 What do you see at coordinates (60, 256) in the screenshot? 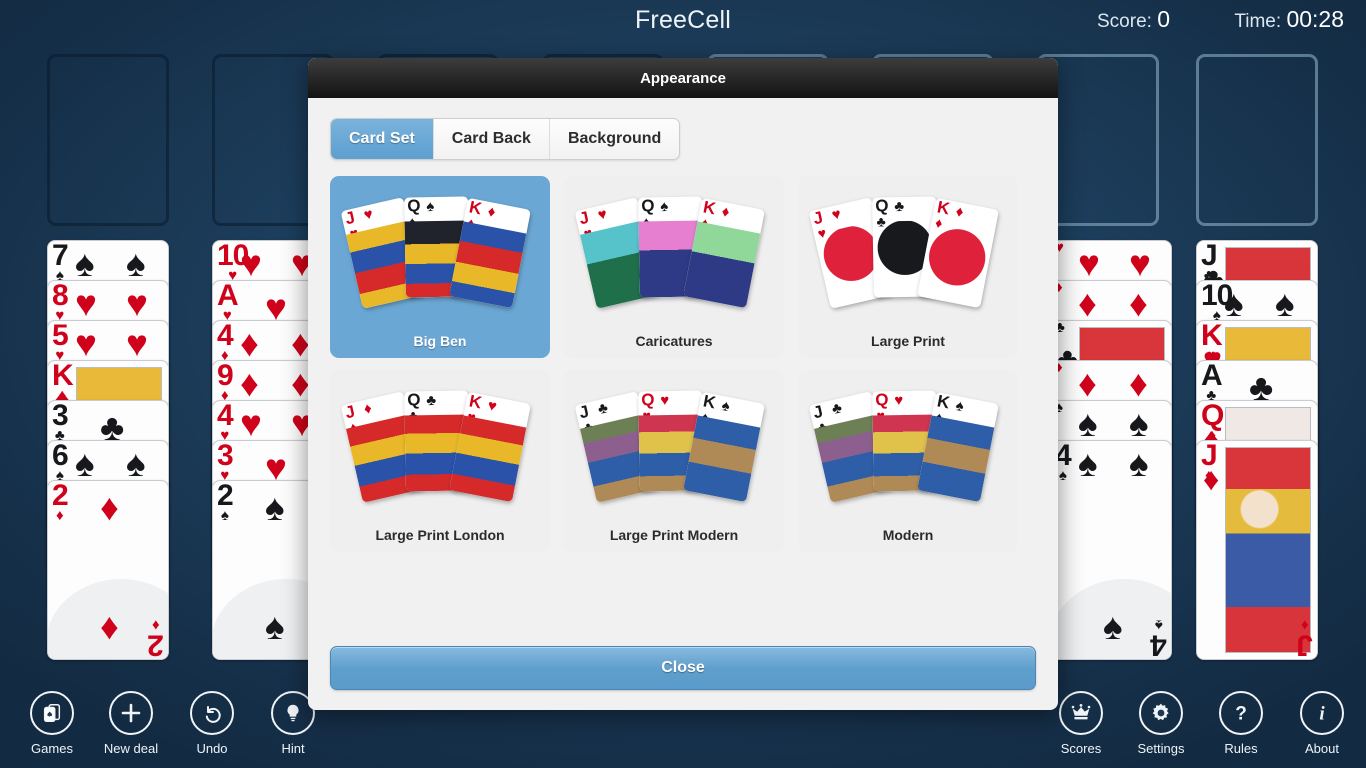
I see `card-rank: 7` at bounding box center [60, 256].